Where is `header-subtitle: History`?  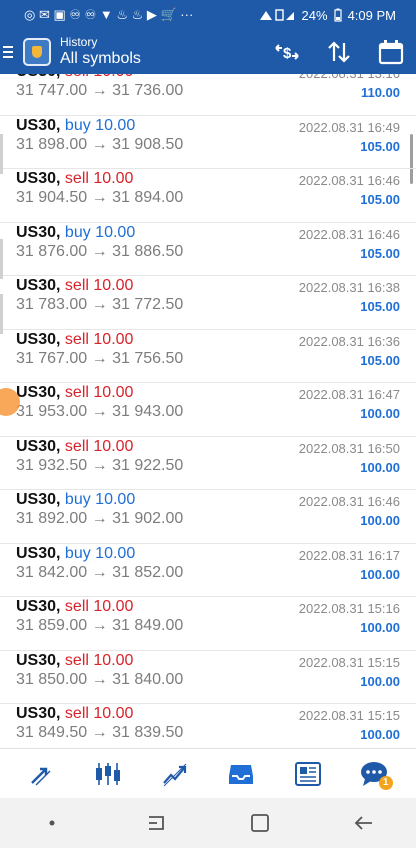
header-subtitle: History is located at coordinates (79, 41).